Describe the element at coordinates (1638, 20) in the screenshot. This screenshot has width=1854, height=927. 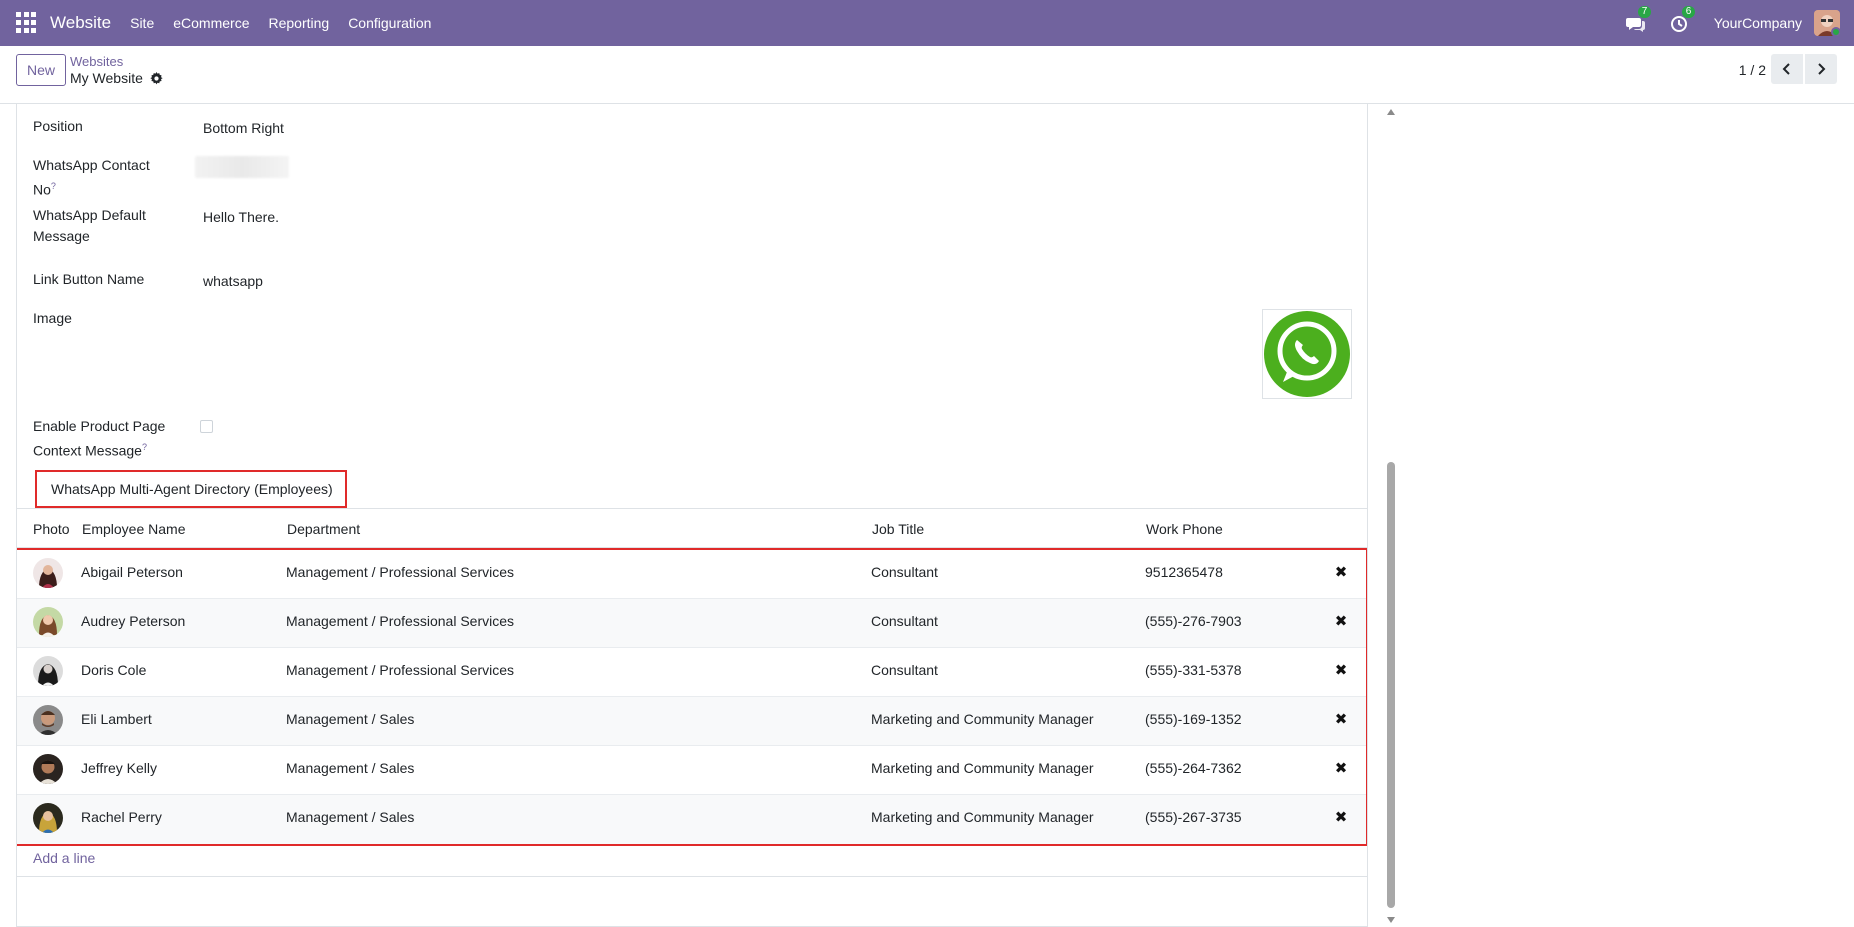
I see `messages-icon: 7` at that location.